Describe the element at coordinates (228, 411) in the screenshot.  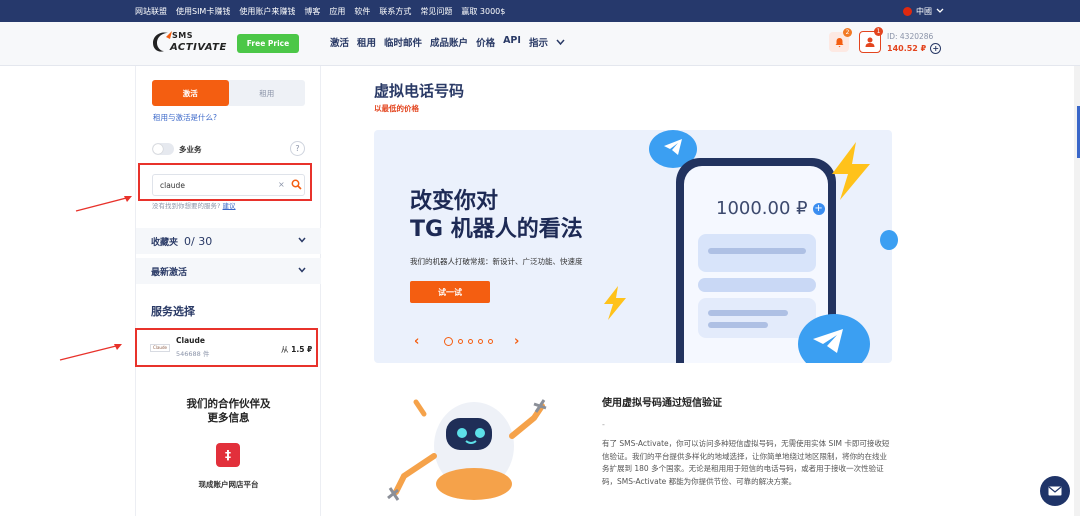
I see `partners-title: 我们的合作伙伴及 更多信息` at that location.